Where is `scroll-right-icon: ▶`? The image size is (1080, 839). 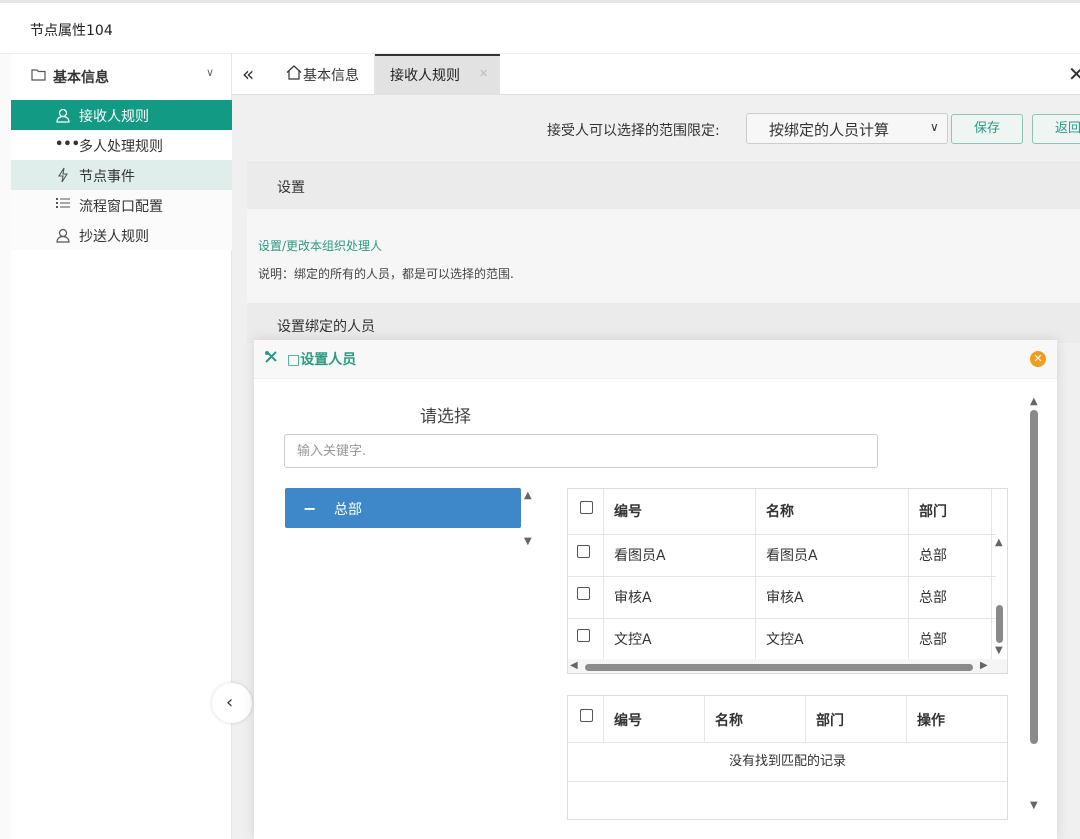 scroll-right-icon: ▶ is located at coordinates (984, 665).